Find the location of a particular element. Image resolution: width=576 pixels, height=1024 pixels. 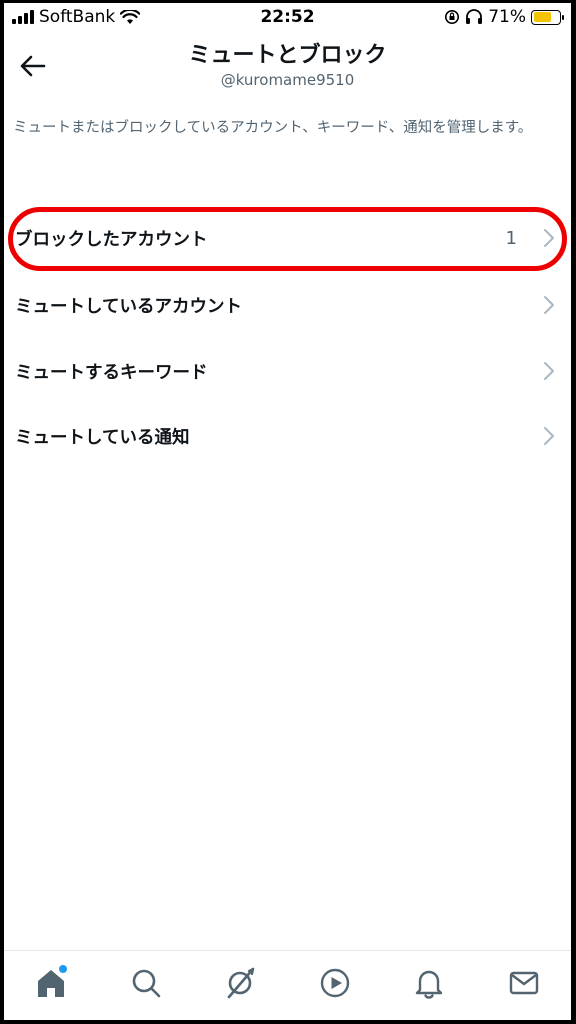

tab-video is located at coordinates (335, 983).